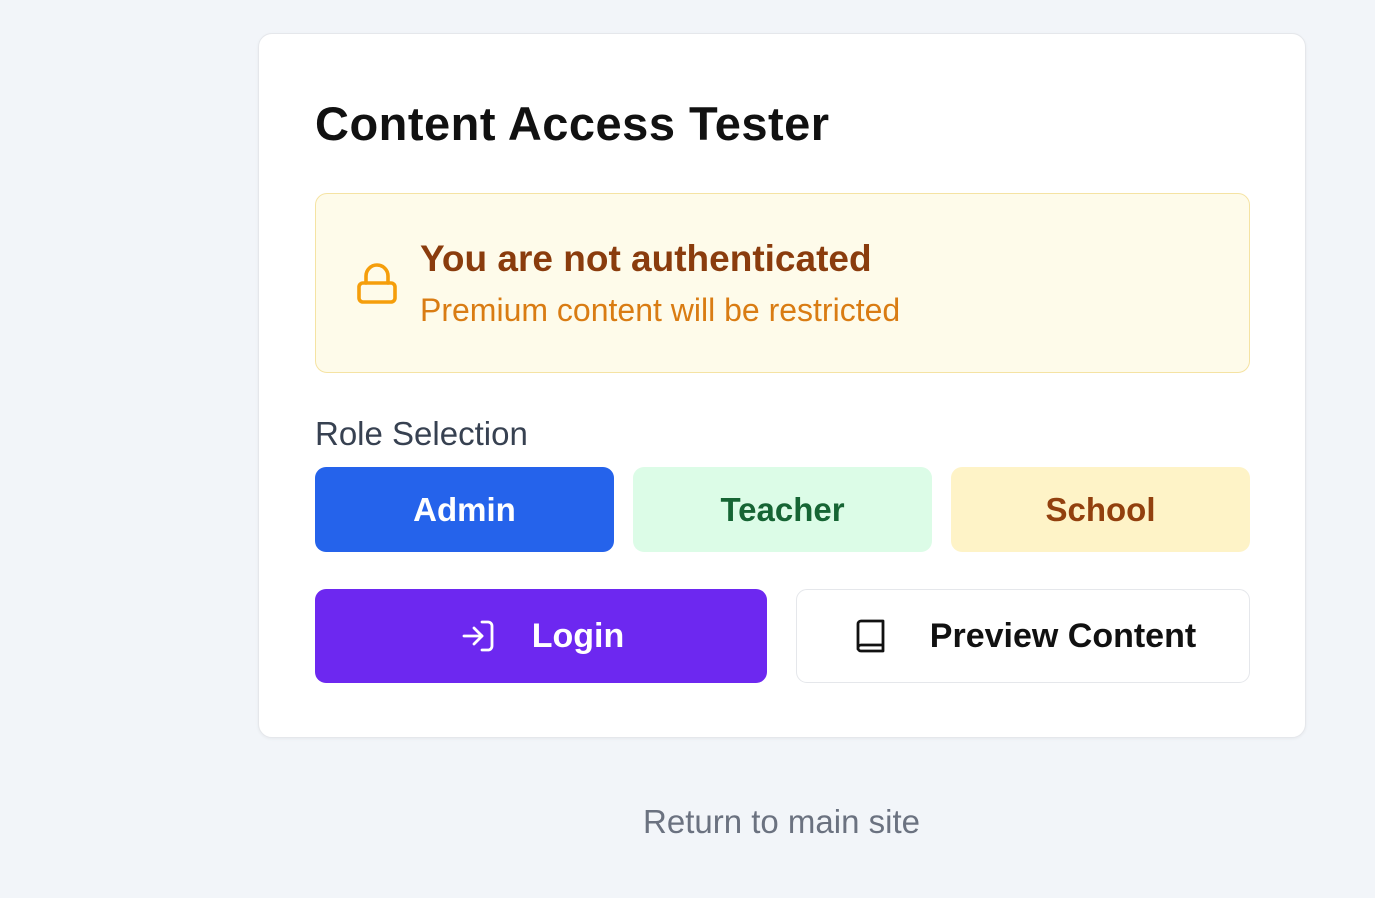 The image size is (1375, 898). Describe the element at coordinates (687, 822) in the screenshot. I see `return-to-main-site-link: Return to main site` at that location.